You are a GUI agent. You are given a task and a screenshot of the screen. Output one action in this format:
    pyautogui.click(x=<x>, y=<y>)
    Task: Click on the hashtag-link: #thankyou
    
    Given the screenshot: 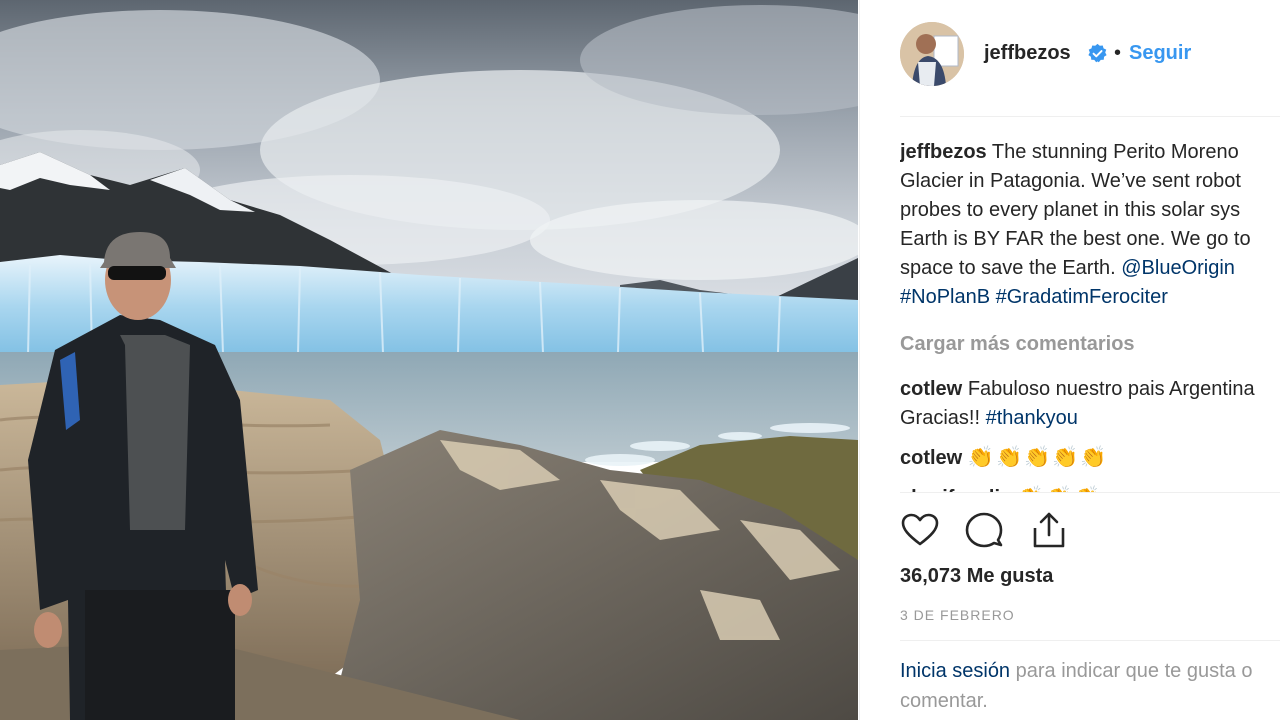 What is the action you would take?
    pyautogui.click(x=1032, y=418)
    